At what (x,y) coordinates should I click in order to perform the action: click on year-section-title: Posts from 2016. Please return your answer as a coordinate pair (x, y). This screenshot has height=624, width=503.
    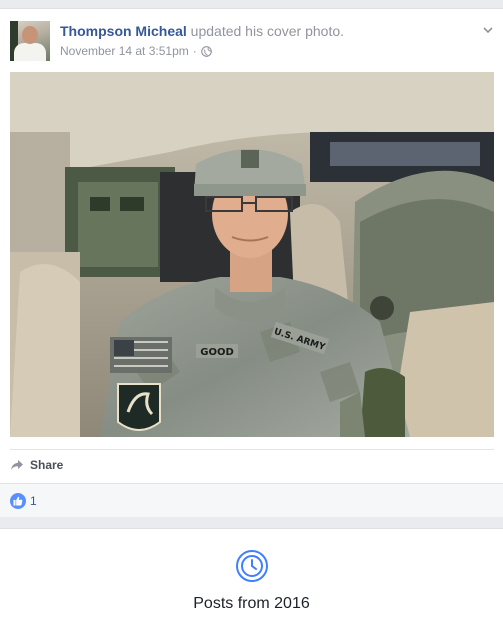
    Looking at the image, I should click on (251, 603).